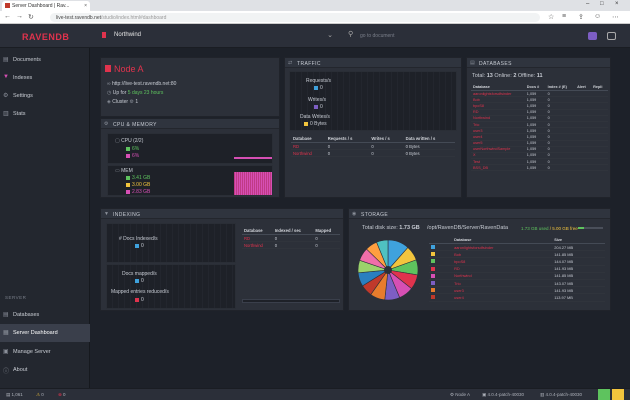 The image size is (630, 400). I want to click on storage-total-value: 1.73 GB, so click(409, 228).